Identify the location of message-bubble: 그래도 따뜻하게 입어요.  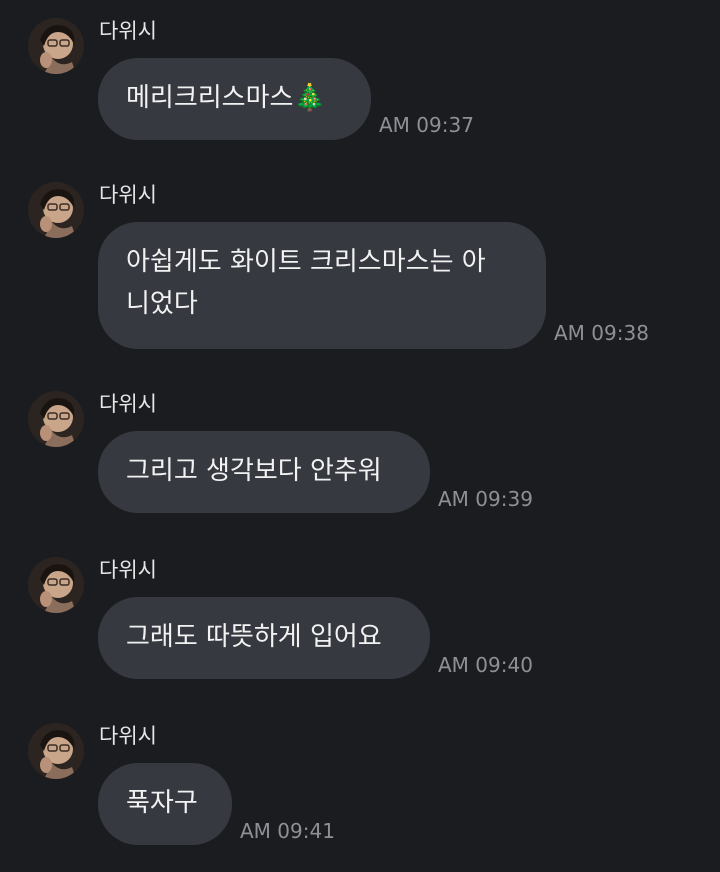
(264, 638).